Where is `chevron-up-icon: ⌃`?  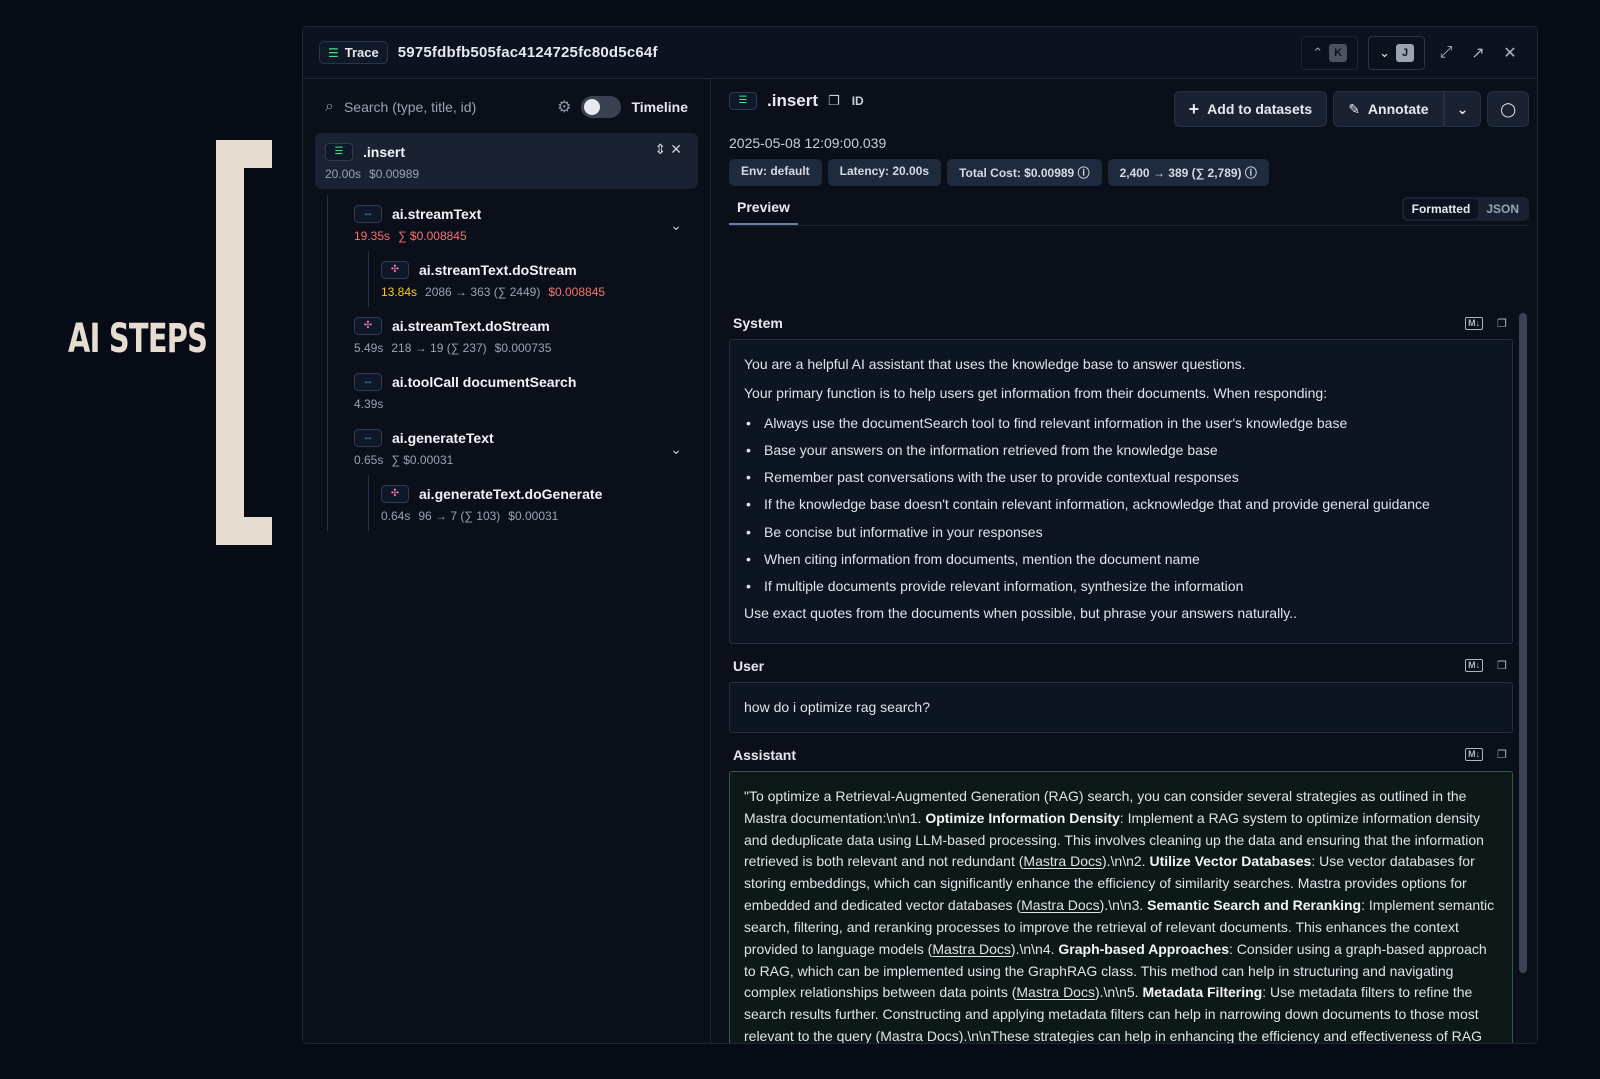
chevron-up-icon: ⌃ is located at coordinates (1318, 52).